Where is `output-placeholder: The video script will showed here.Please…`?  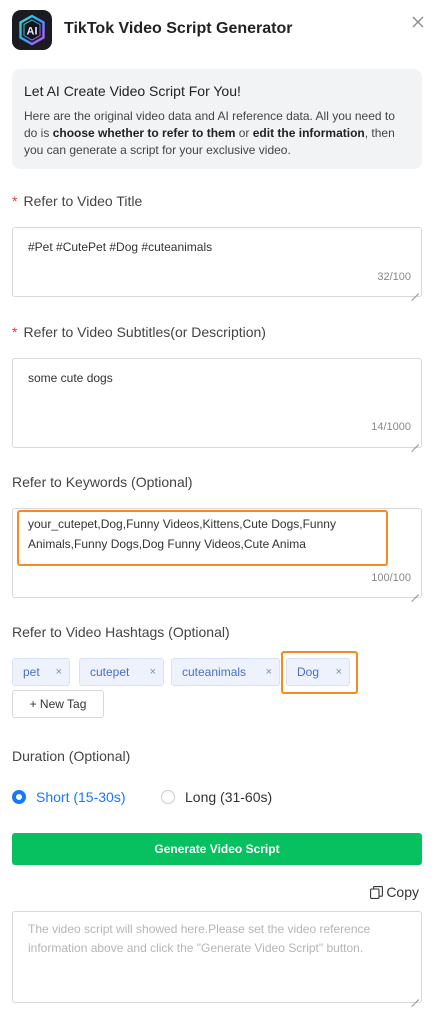 output-placeholder: The video script will showed here.Please… is located at coordinates (199, 938).